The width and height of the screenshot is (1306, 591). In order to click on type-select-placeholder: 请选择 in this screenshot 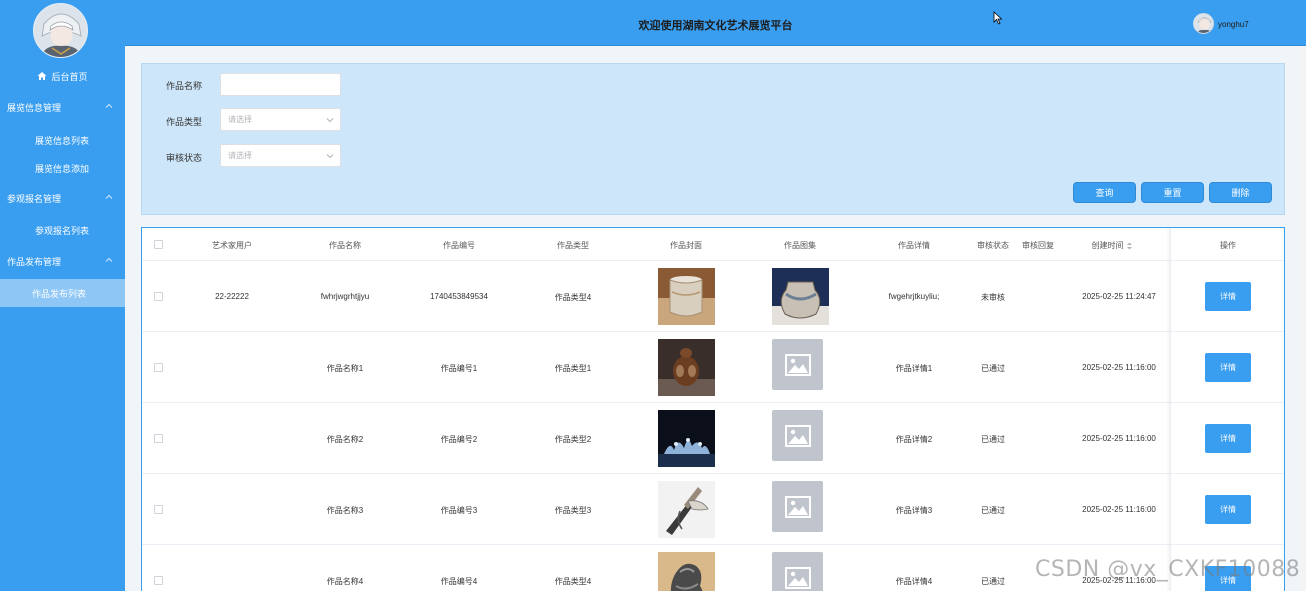, I will do `click(240, 119)`.